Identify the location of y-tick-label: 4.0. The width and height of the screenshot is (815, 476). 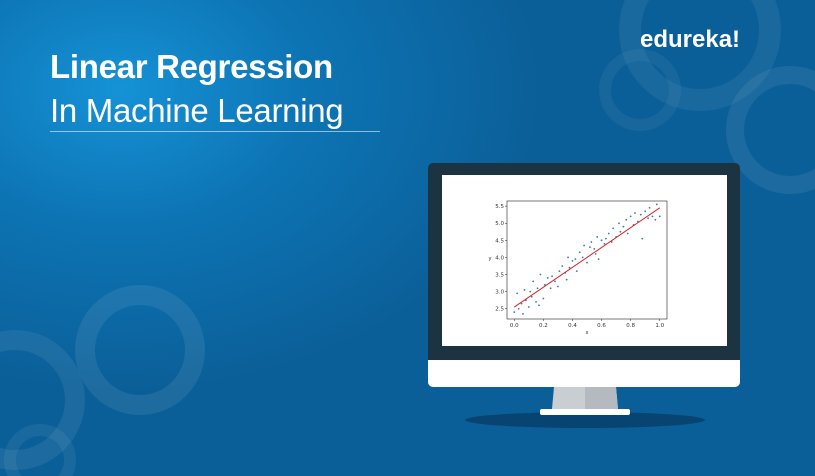
(499, 258).